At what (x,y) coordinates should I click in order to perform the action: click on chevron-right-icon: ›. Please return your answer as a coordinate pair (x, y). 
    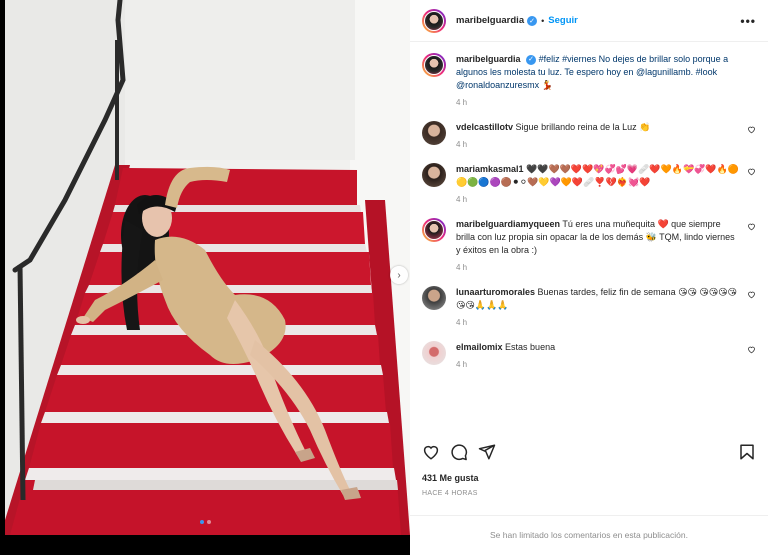
    Looking at the image, I should click on (399, 275).